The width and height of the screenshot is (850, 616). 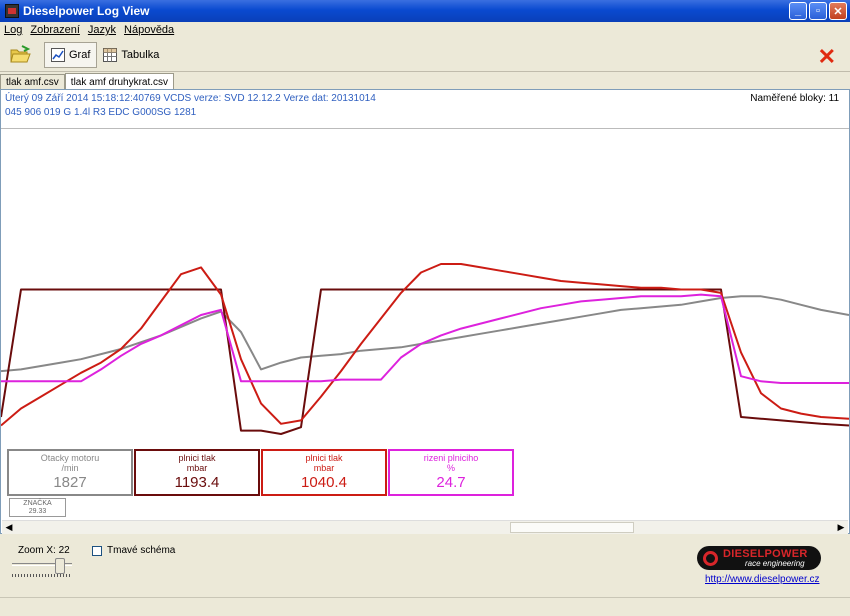 I want to click on gauge-boost-control: rizeni plniciho % 24.7, so click(x=451, y=472).